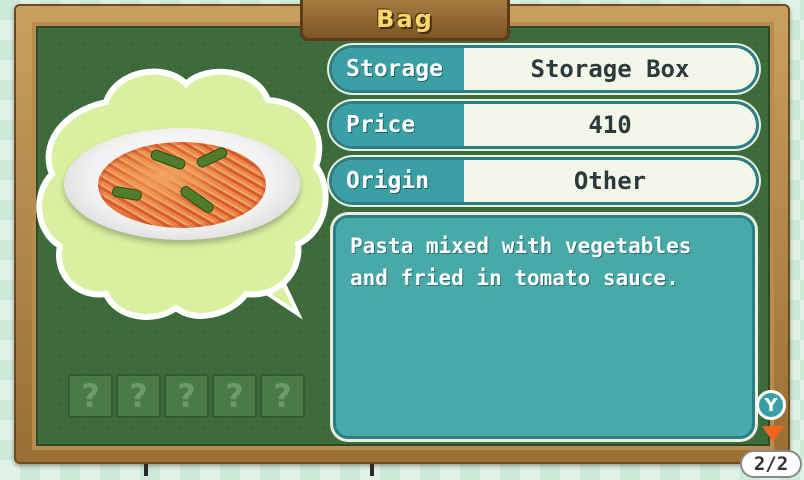 Image resolution: width=804 pixels, height=480 pixels. I want to click on price-label: Price, so click(398, 125).